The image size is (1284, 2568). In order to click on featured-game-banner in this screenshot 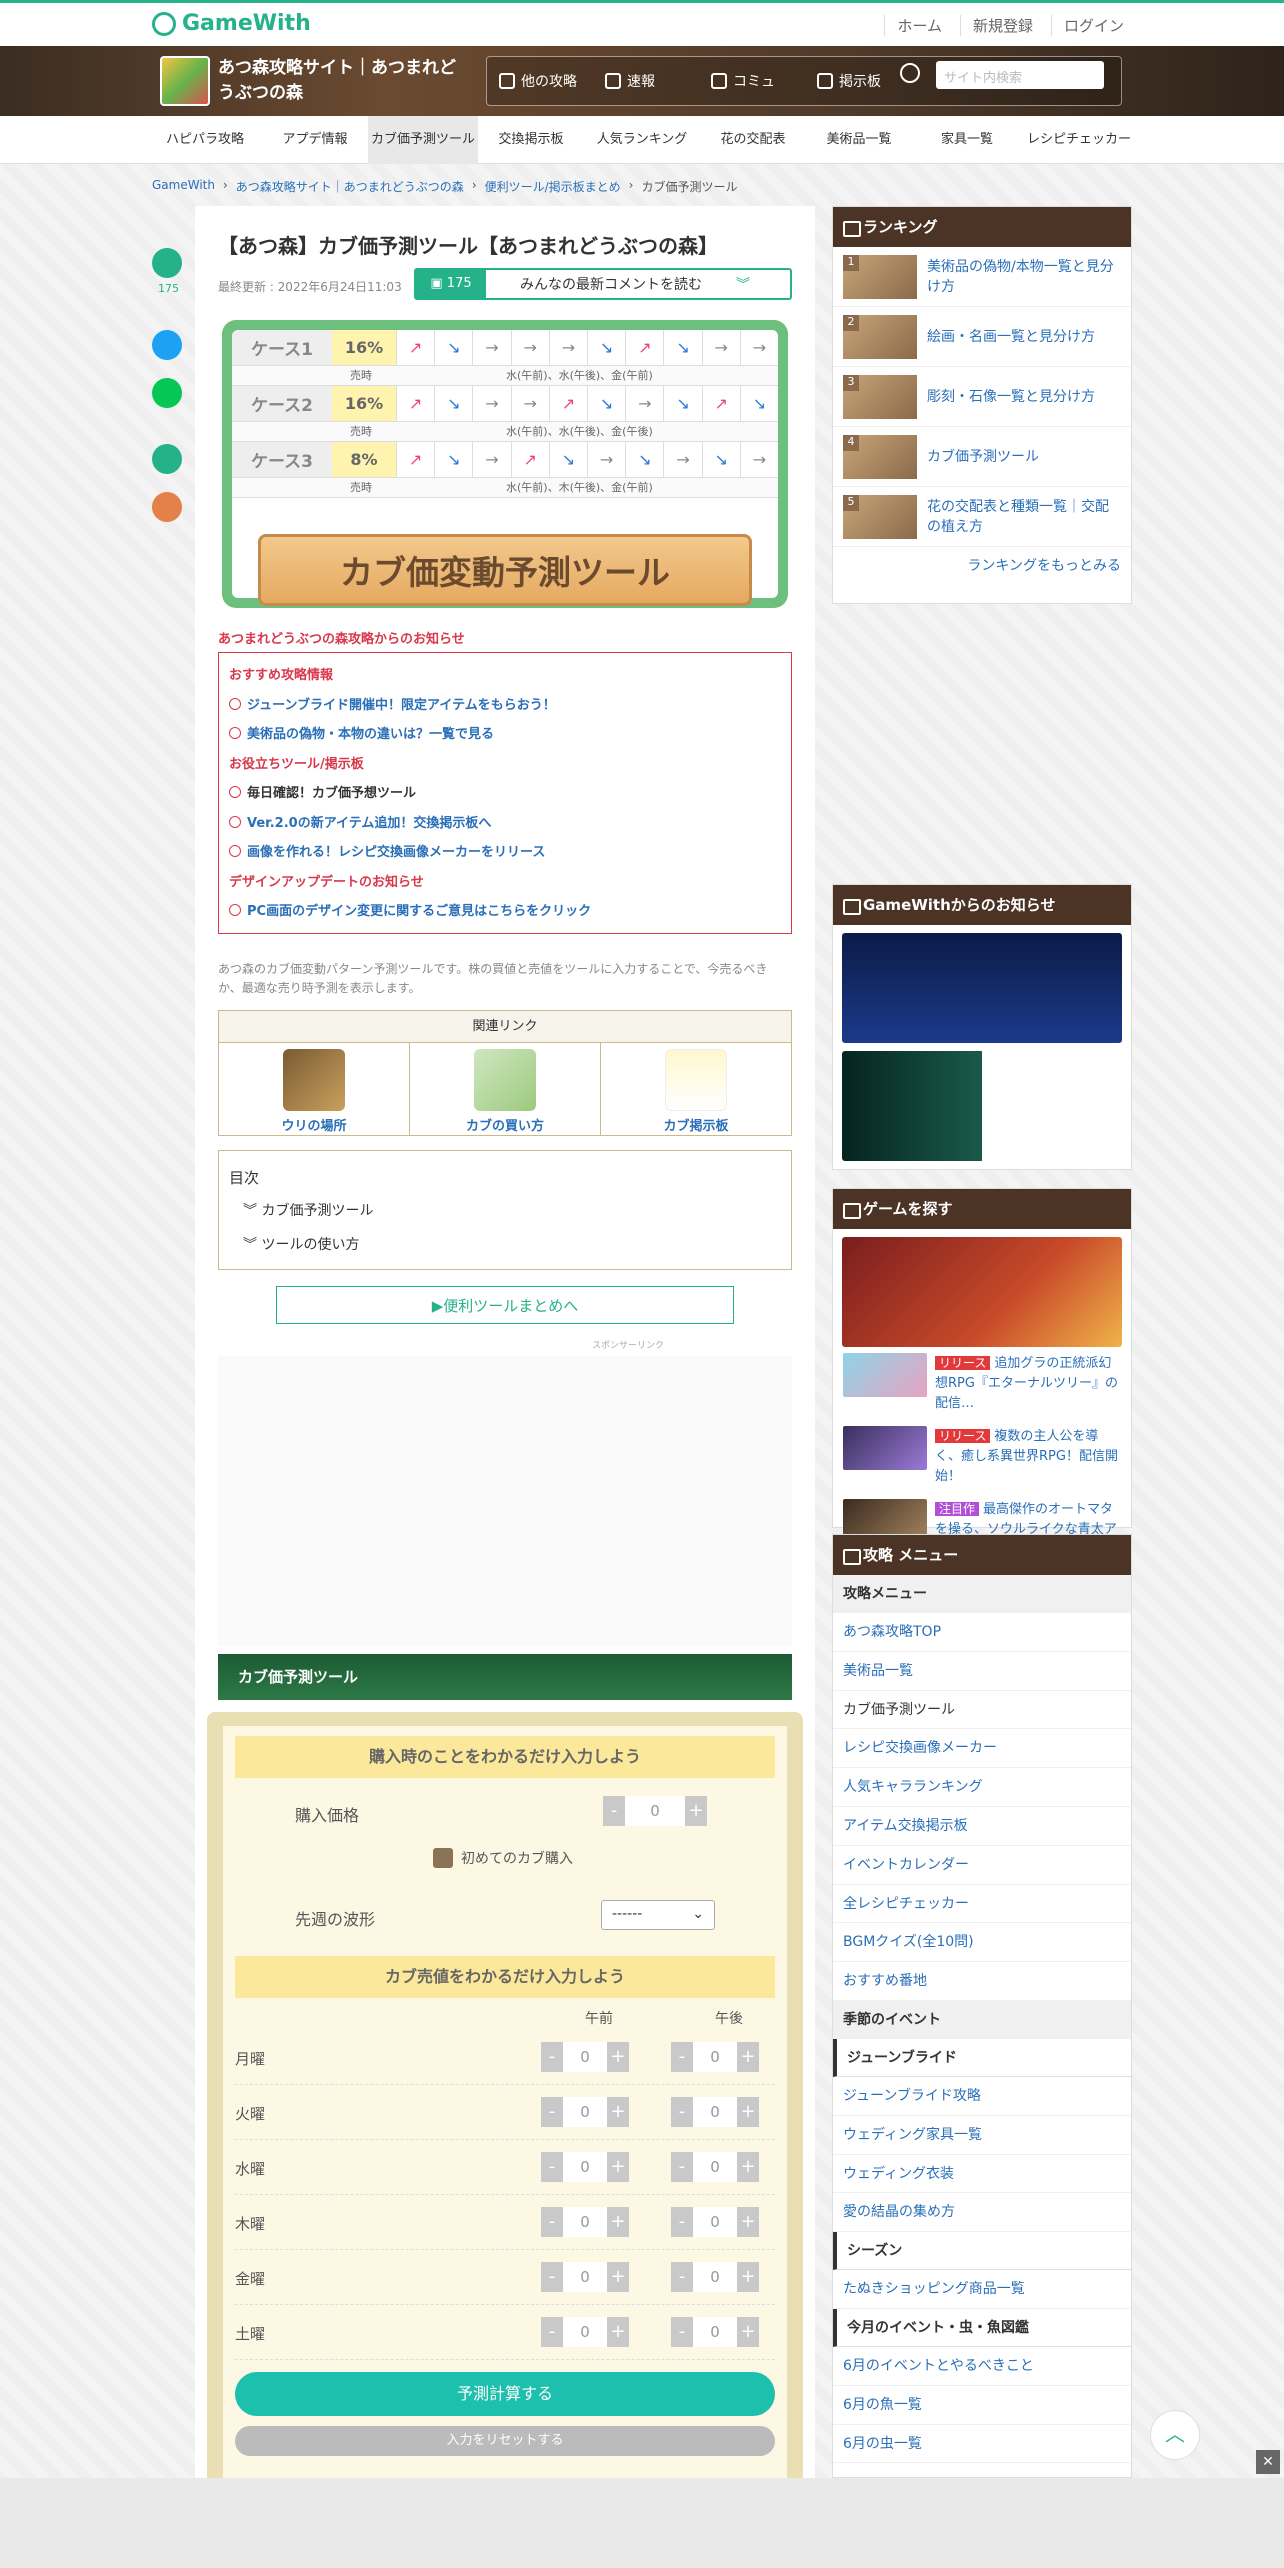, I will do `click(982, 1292)`.